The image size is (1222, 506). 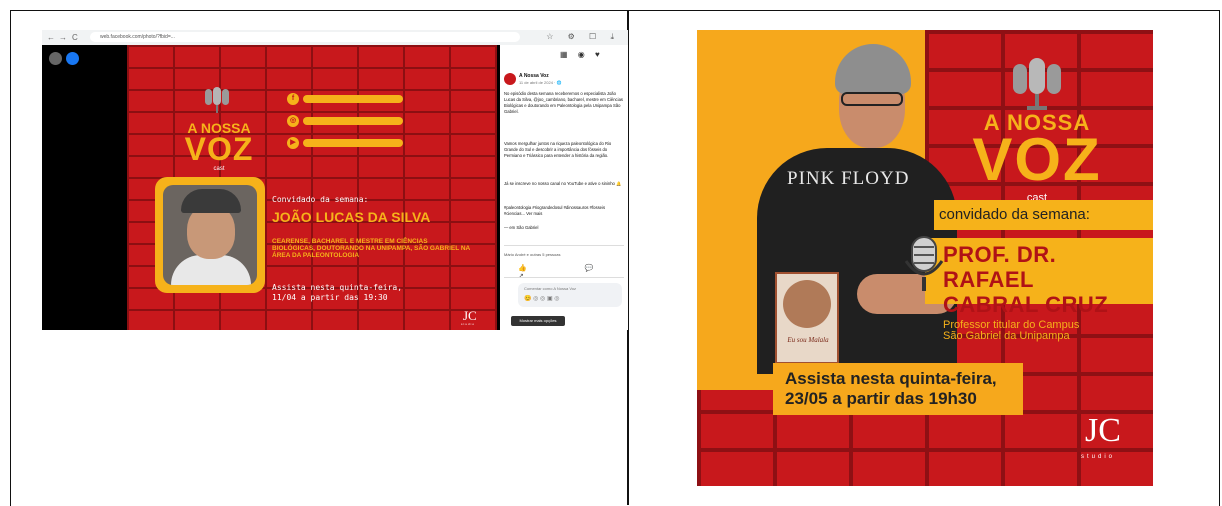 I want to click on brand-line-3: cast, so click(x=219, y=169).